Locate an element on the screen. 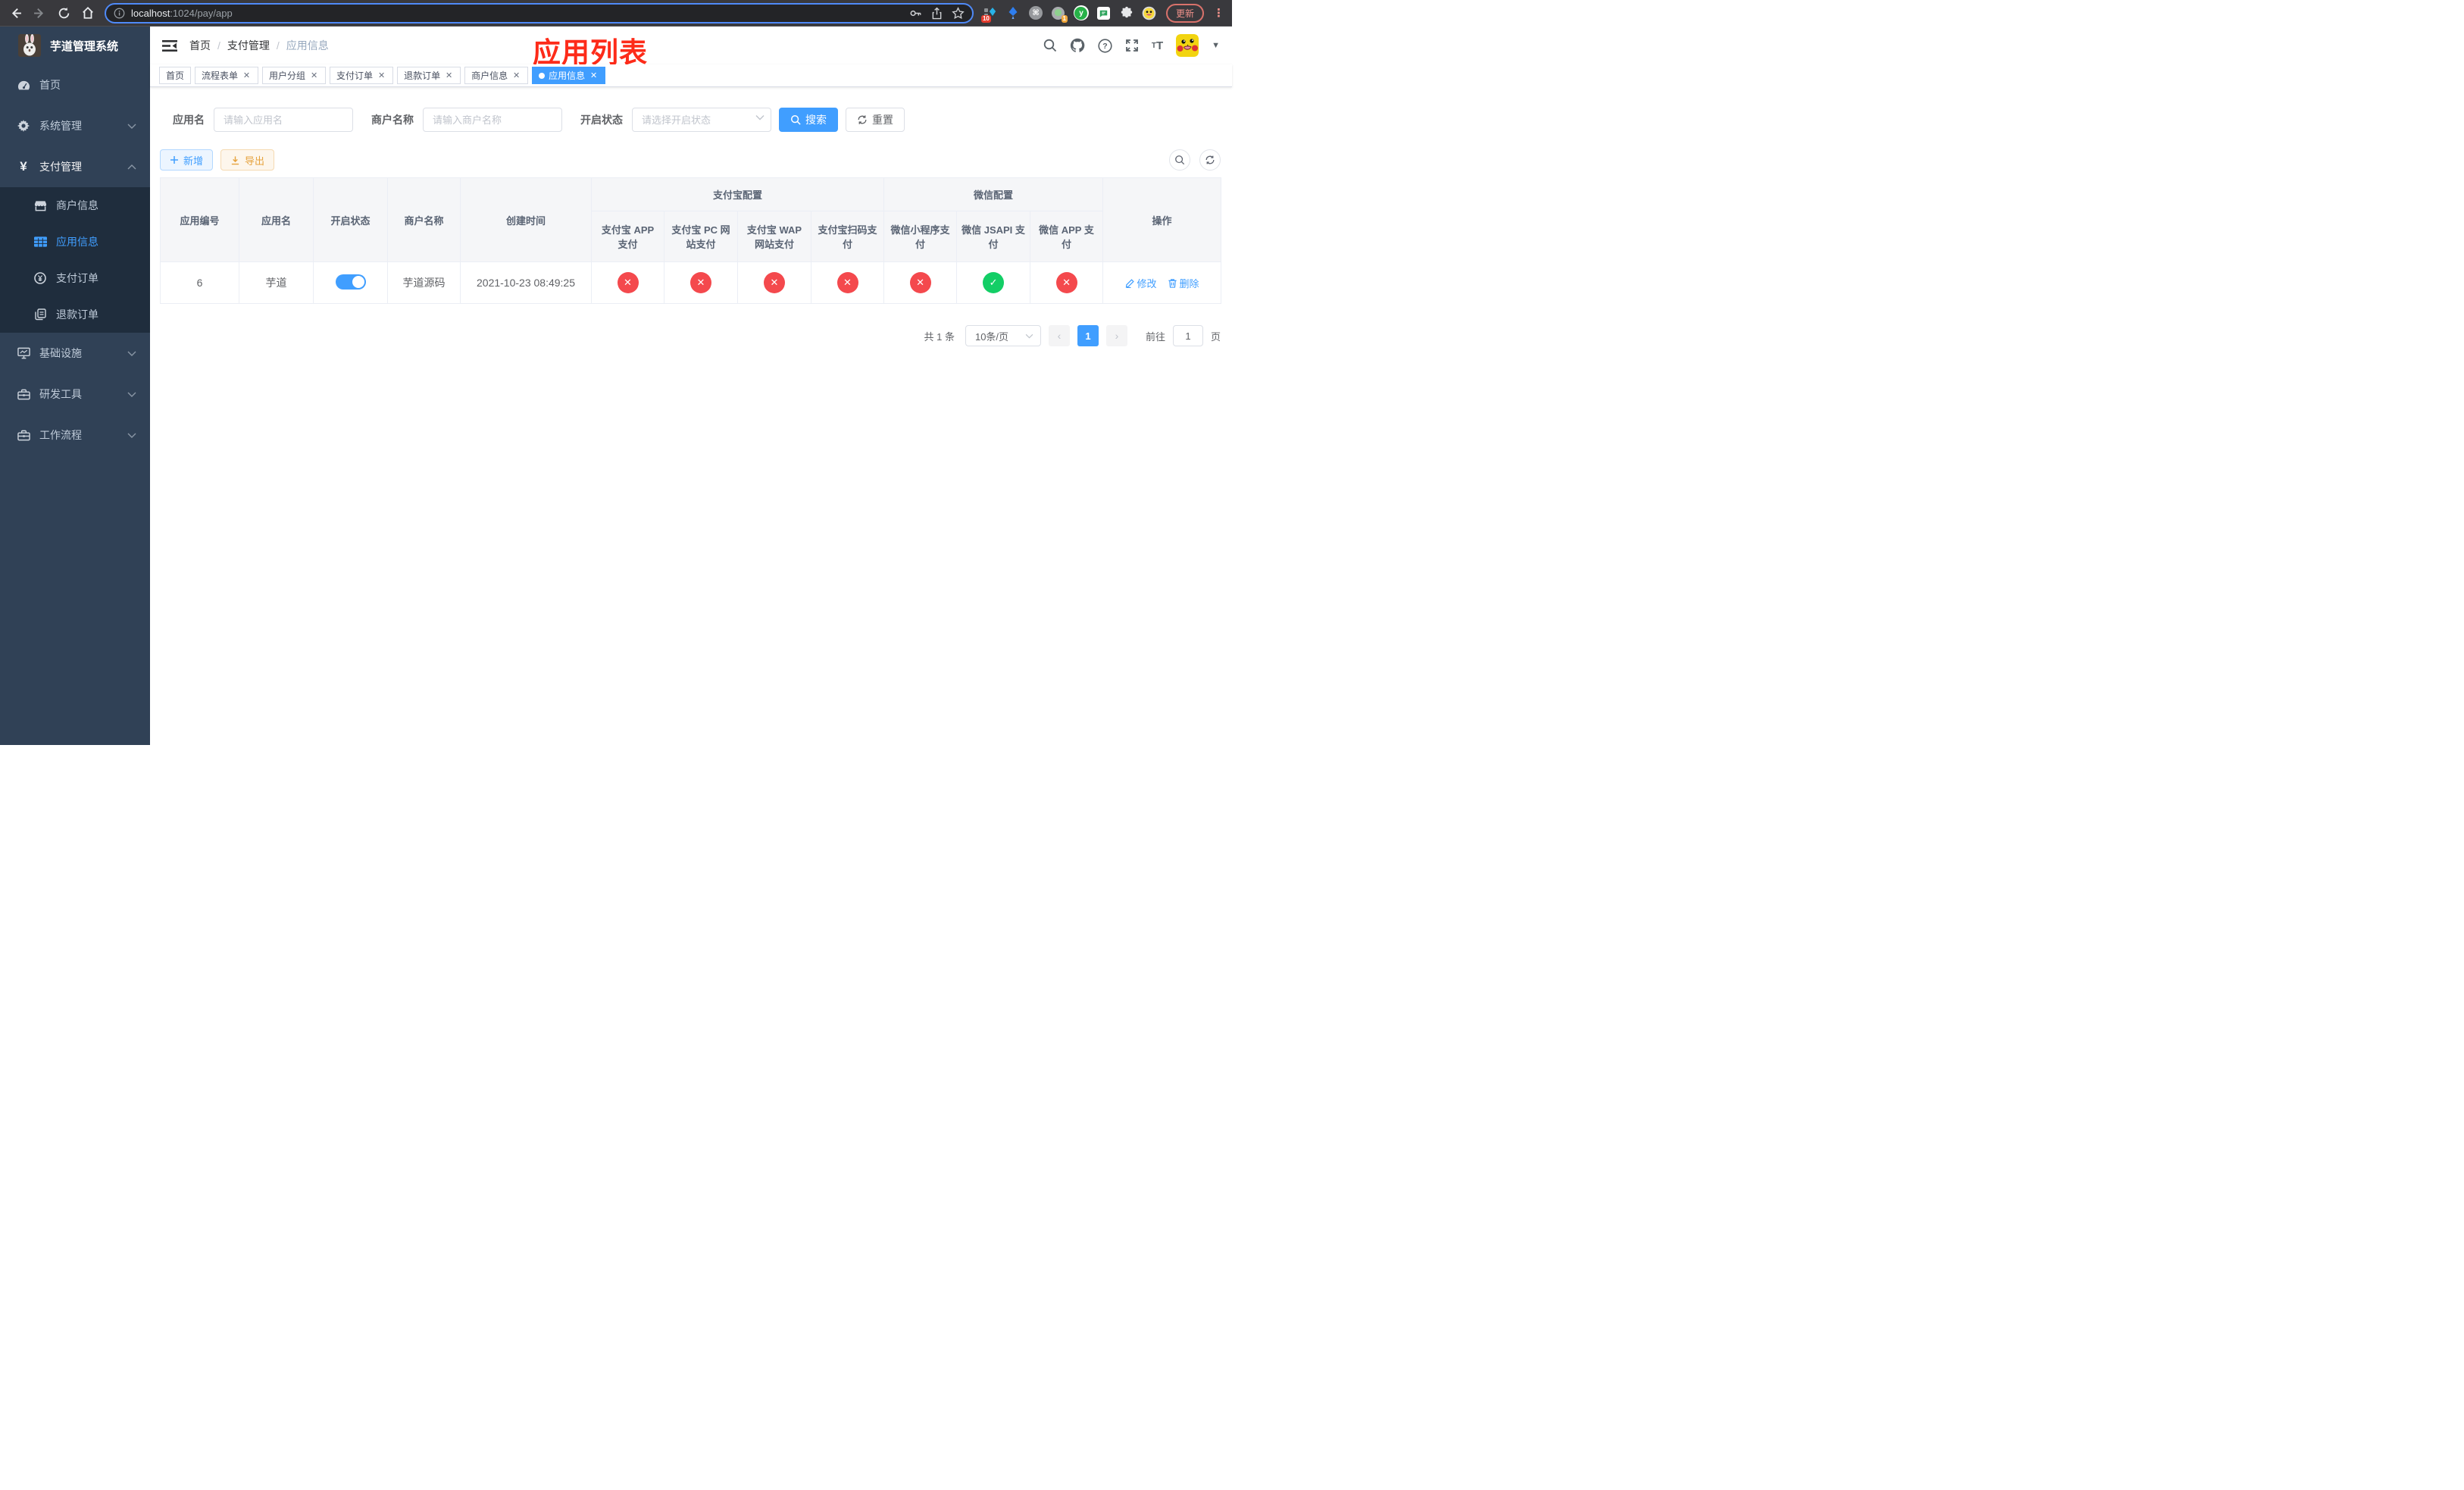 The width and height of the screenshot is (2464, 1490). fullscreen-icon is located at coordinates (1132, 45).